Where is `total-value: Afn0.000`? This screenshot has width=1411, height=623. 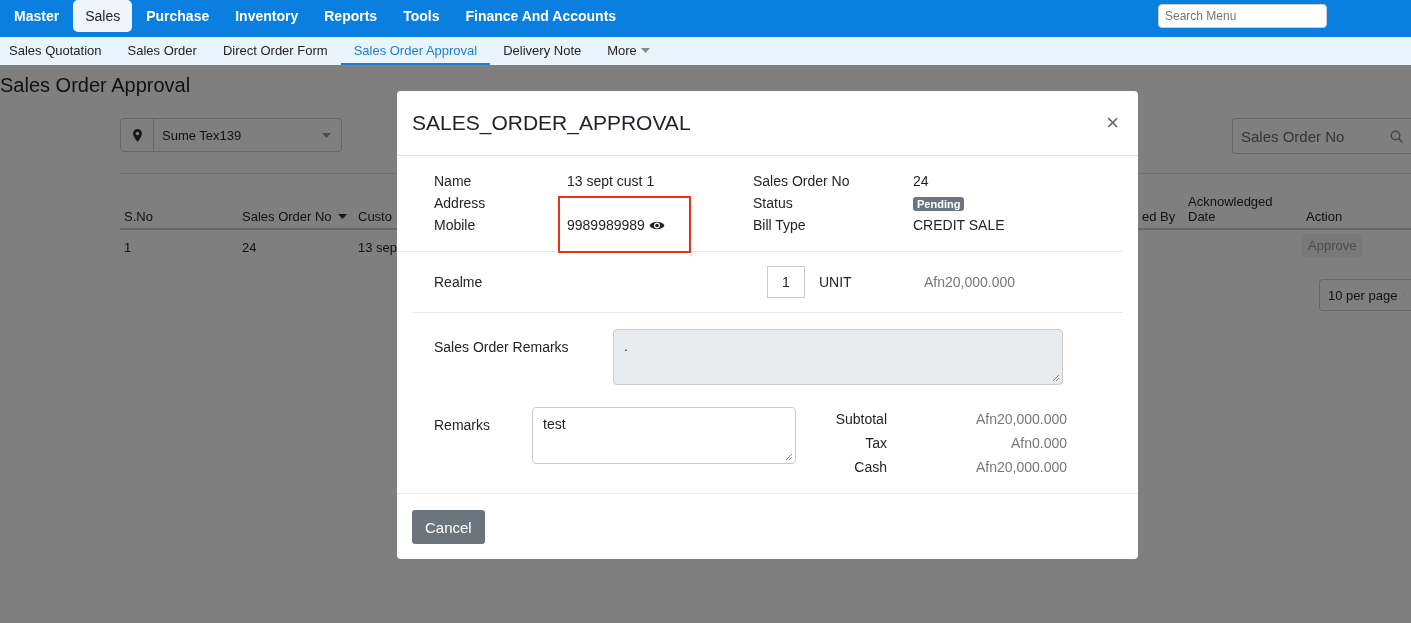 total-value: Afn0.000 is located at coordinates (1038, 443).